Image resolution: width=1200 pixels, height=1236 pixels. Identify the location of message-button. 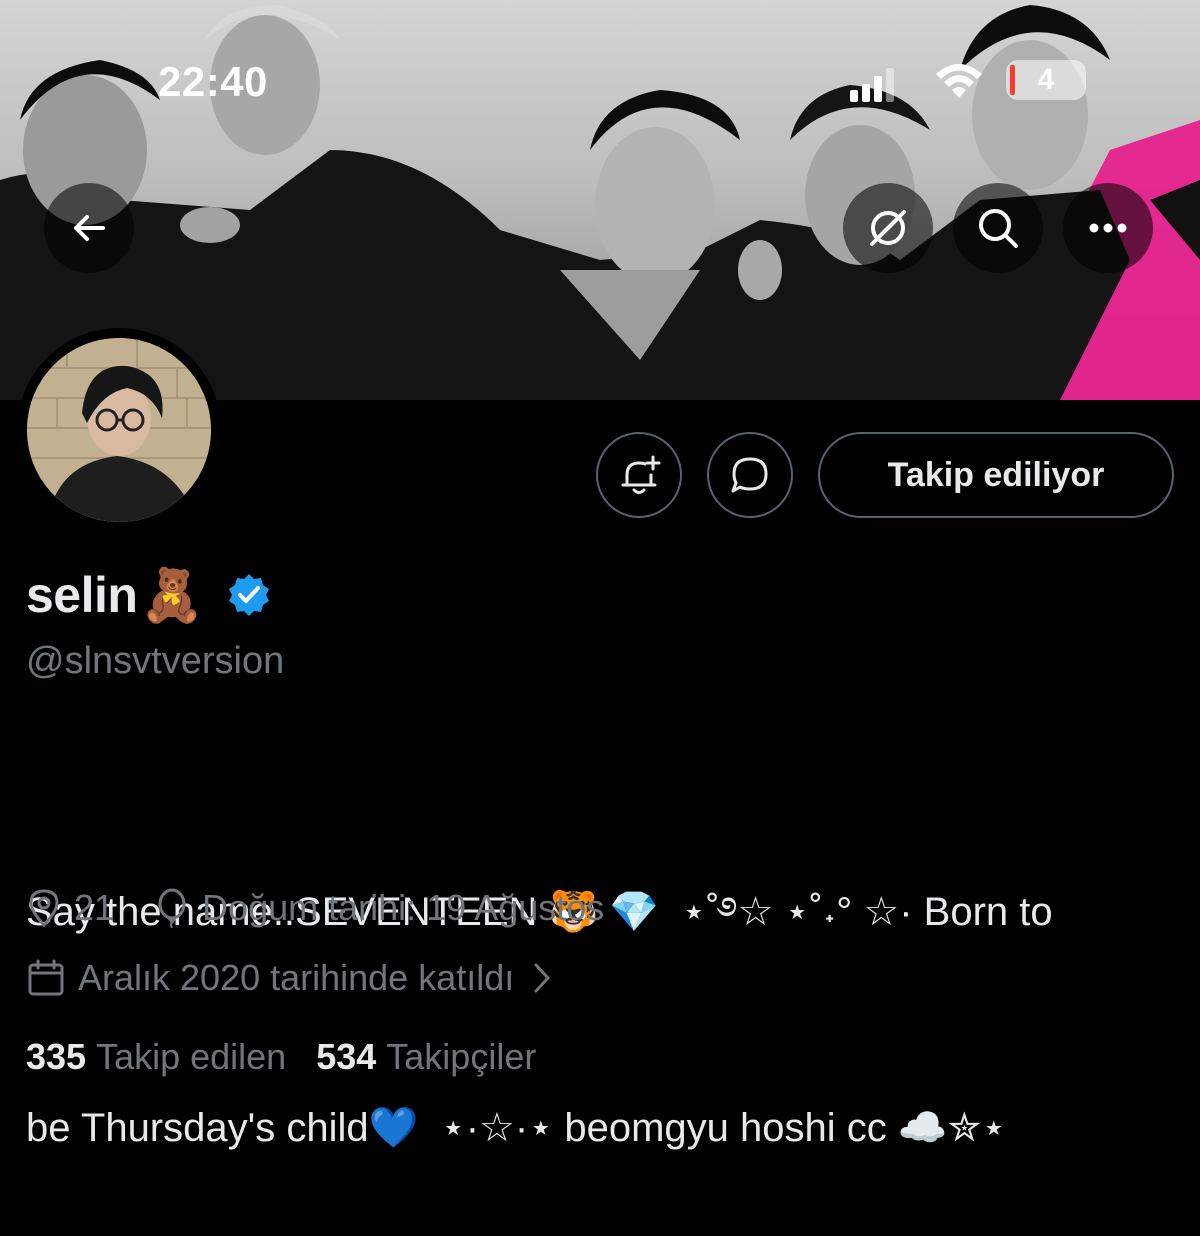
(750, 475).